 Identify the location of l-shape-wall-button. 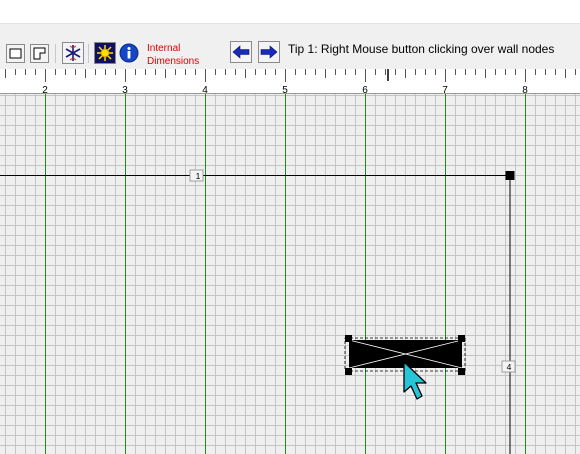
(39, 53).